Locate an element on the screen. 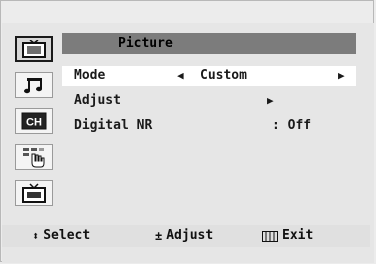  footer-exit: Exit is located at coordinates (287, 236).